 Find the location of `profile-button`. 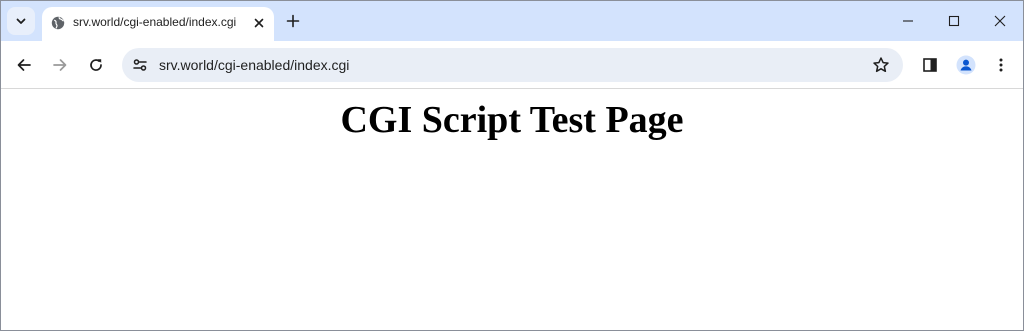

profile-button is located at coordinates (966, 65).